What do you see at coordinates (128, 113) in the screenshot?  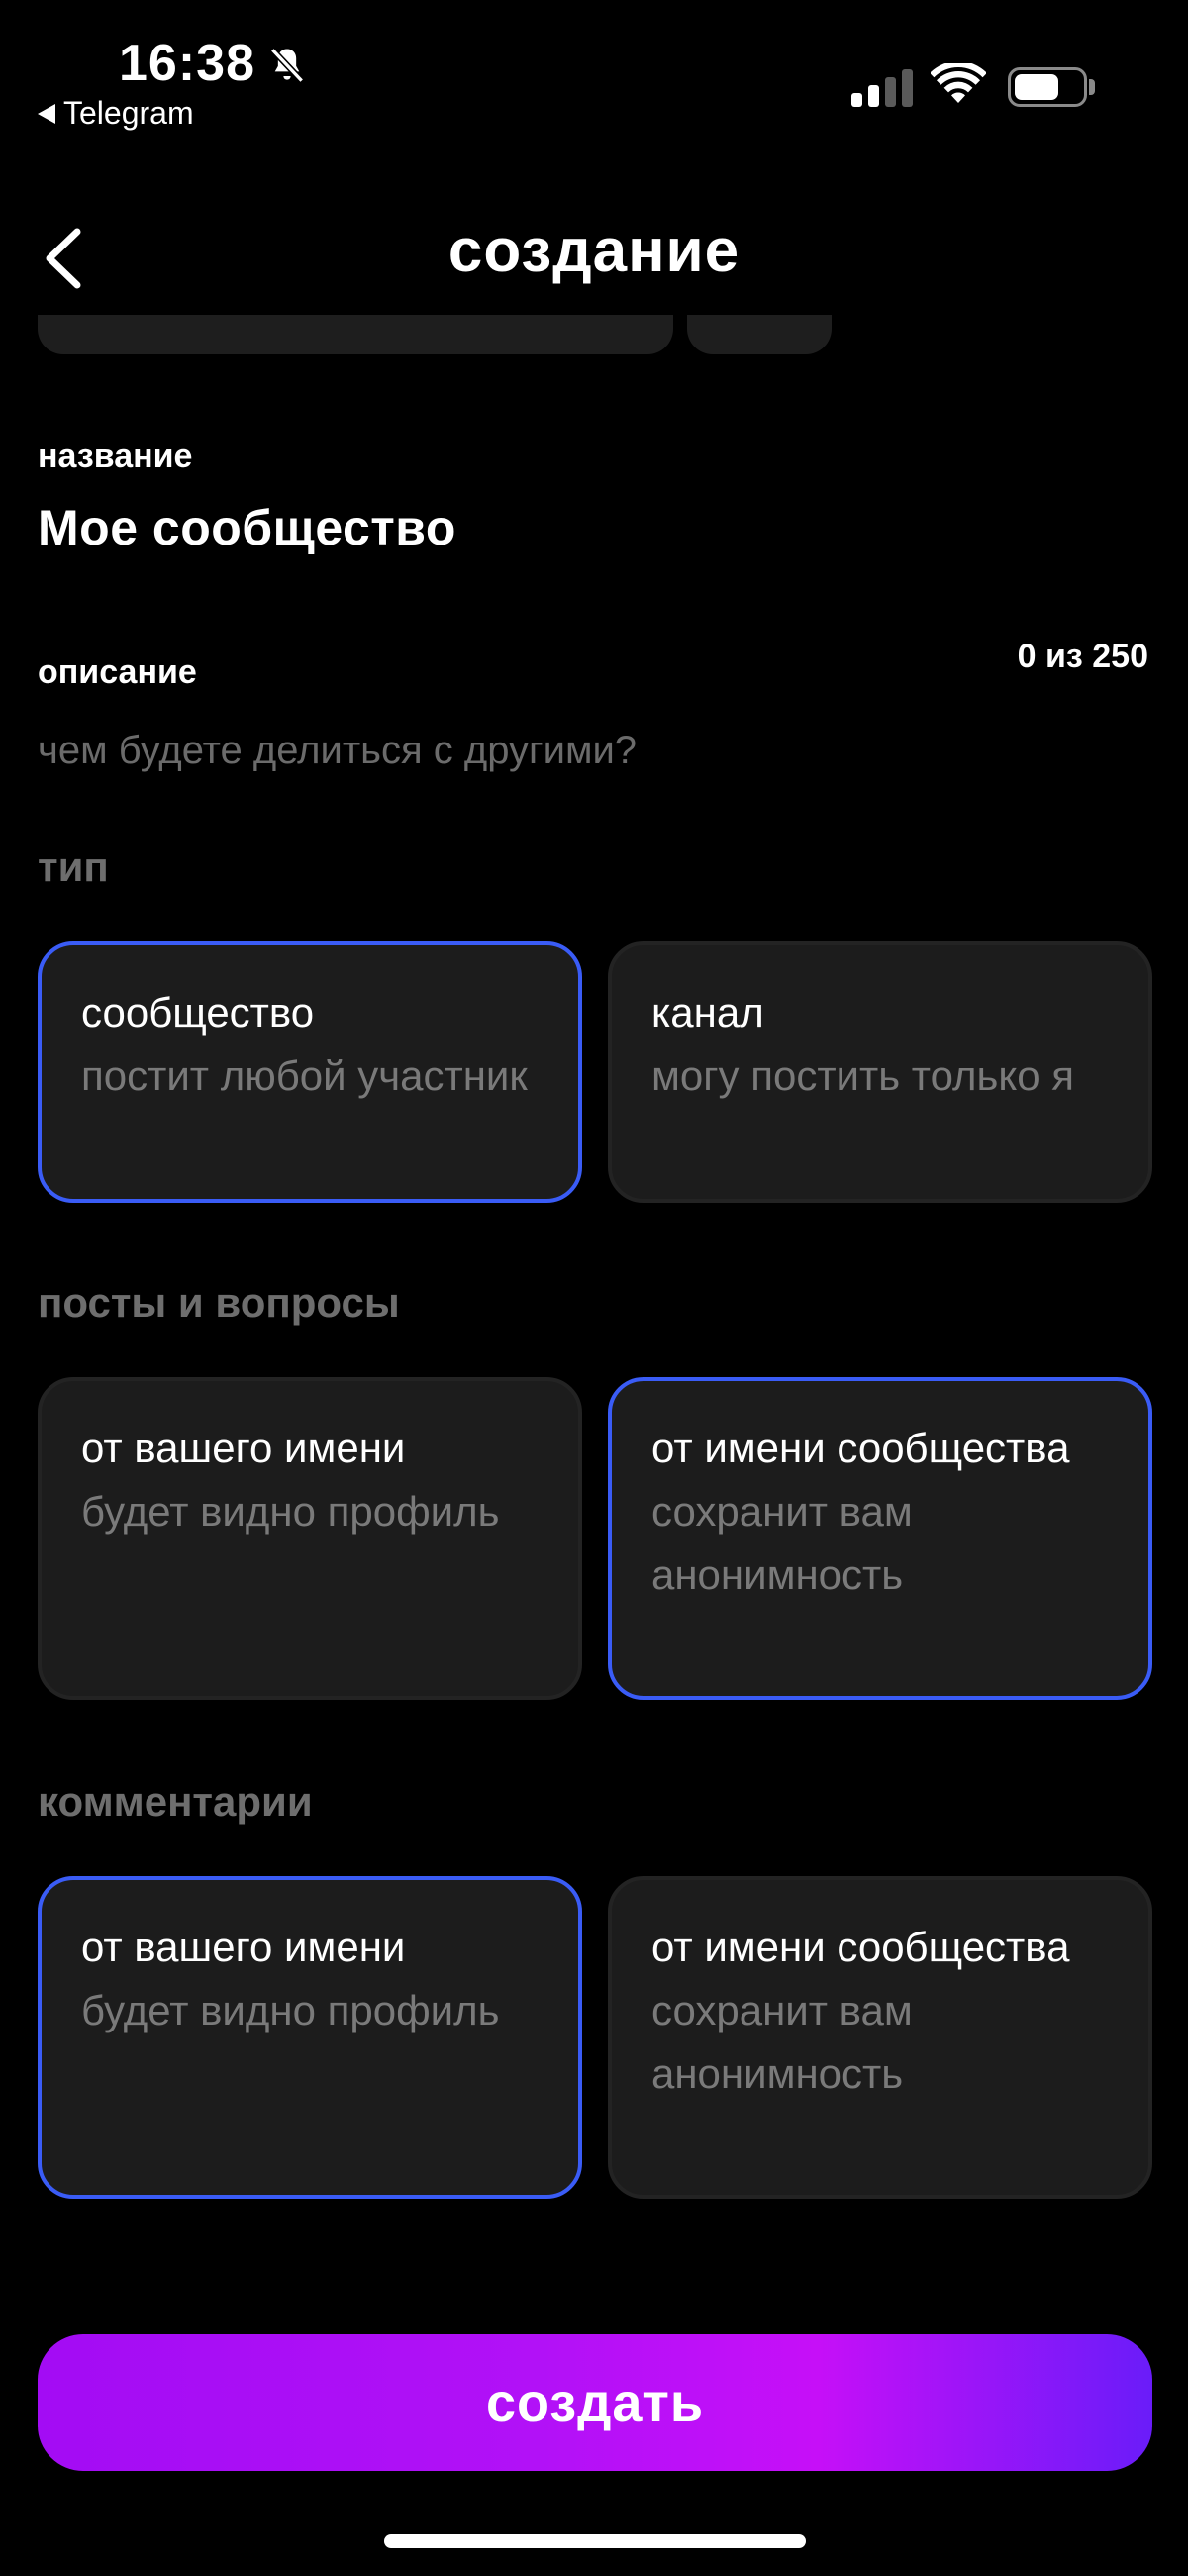 I see `back-app-label: Telegram` at bounding box center [128, 113].